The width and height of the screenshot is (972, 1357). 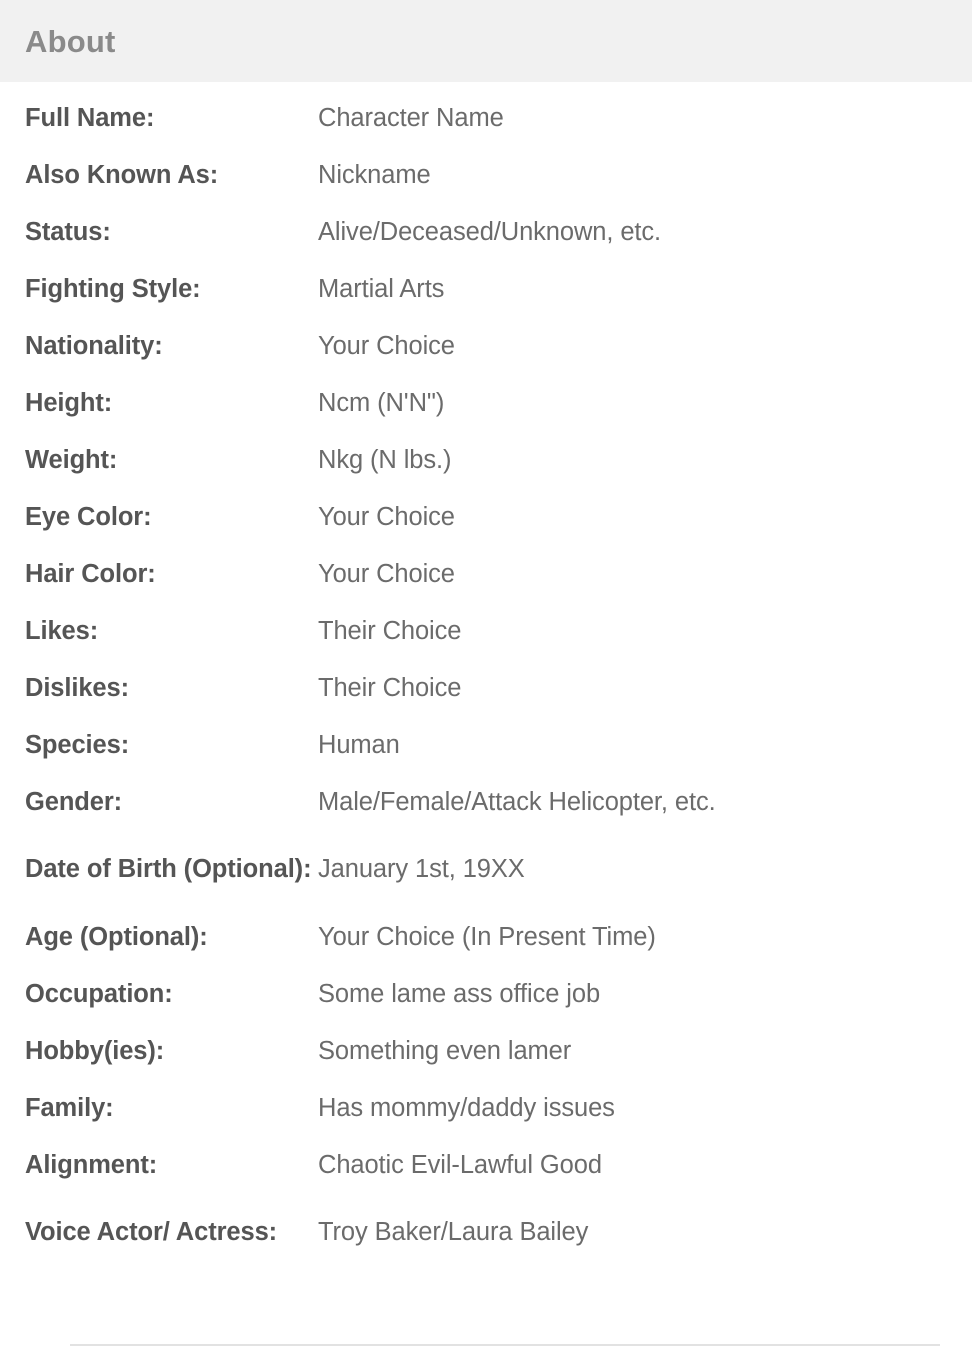 I want to click on info-label: Full Name:, so click(x=90, y=117).